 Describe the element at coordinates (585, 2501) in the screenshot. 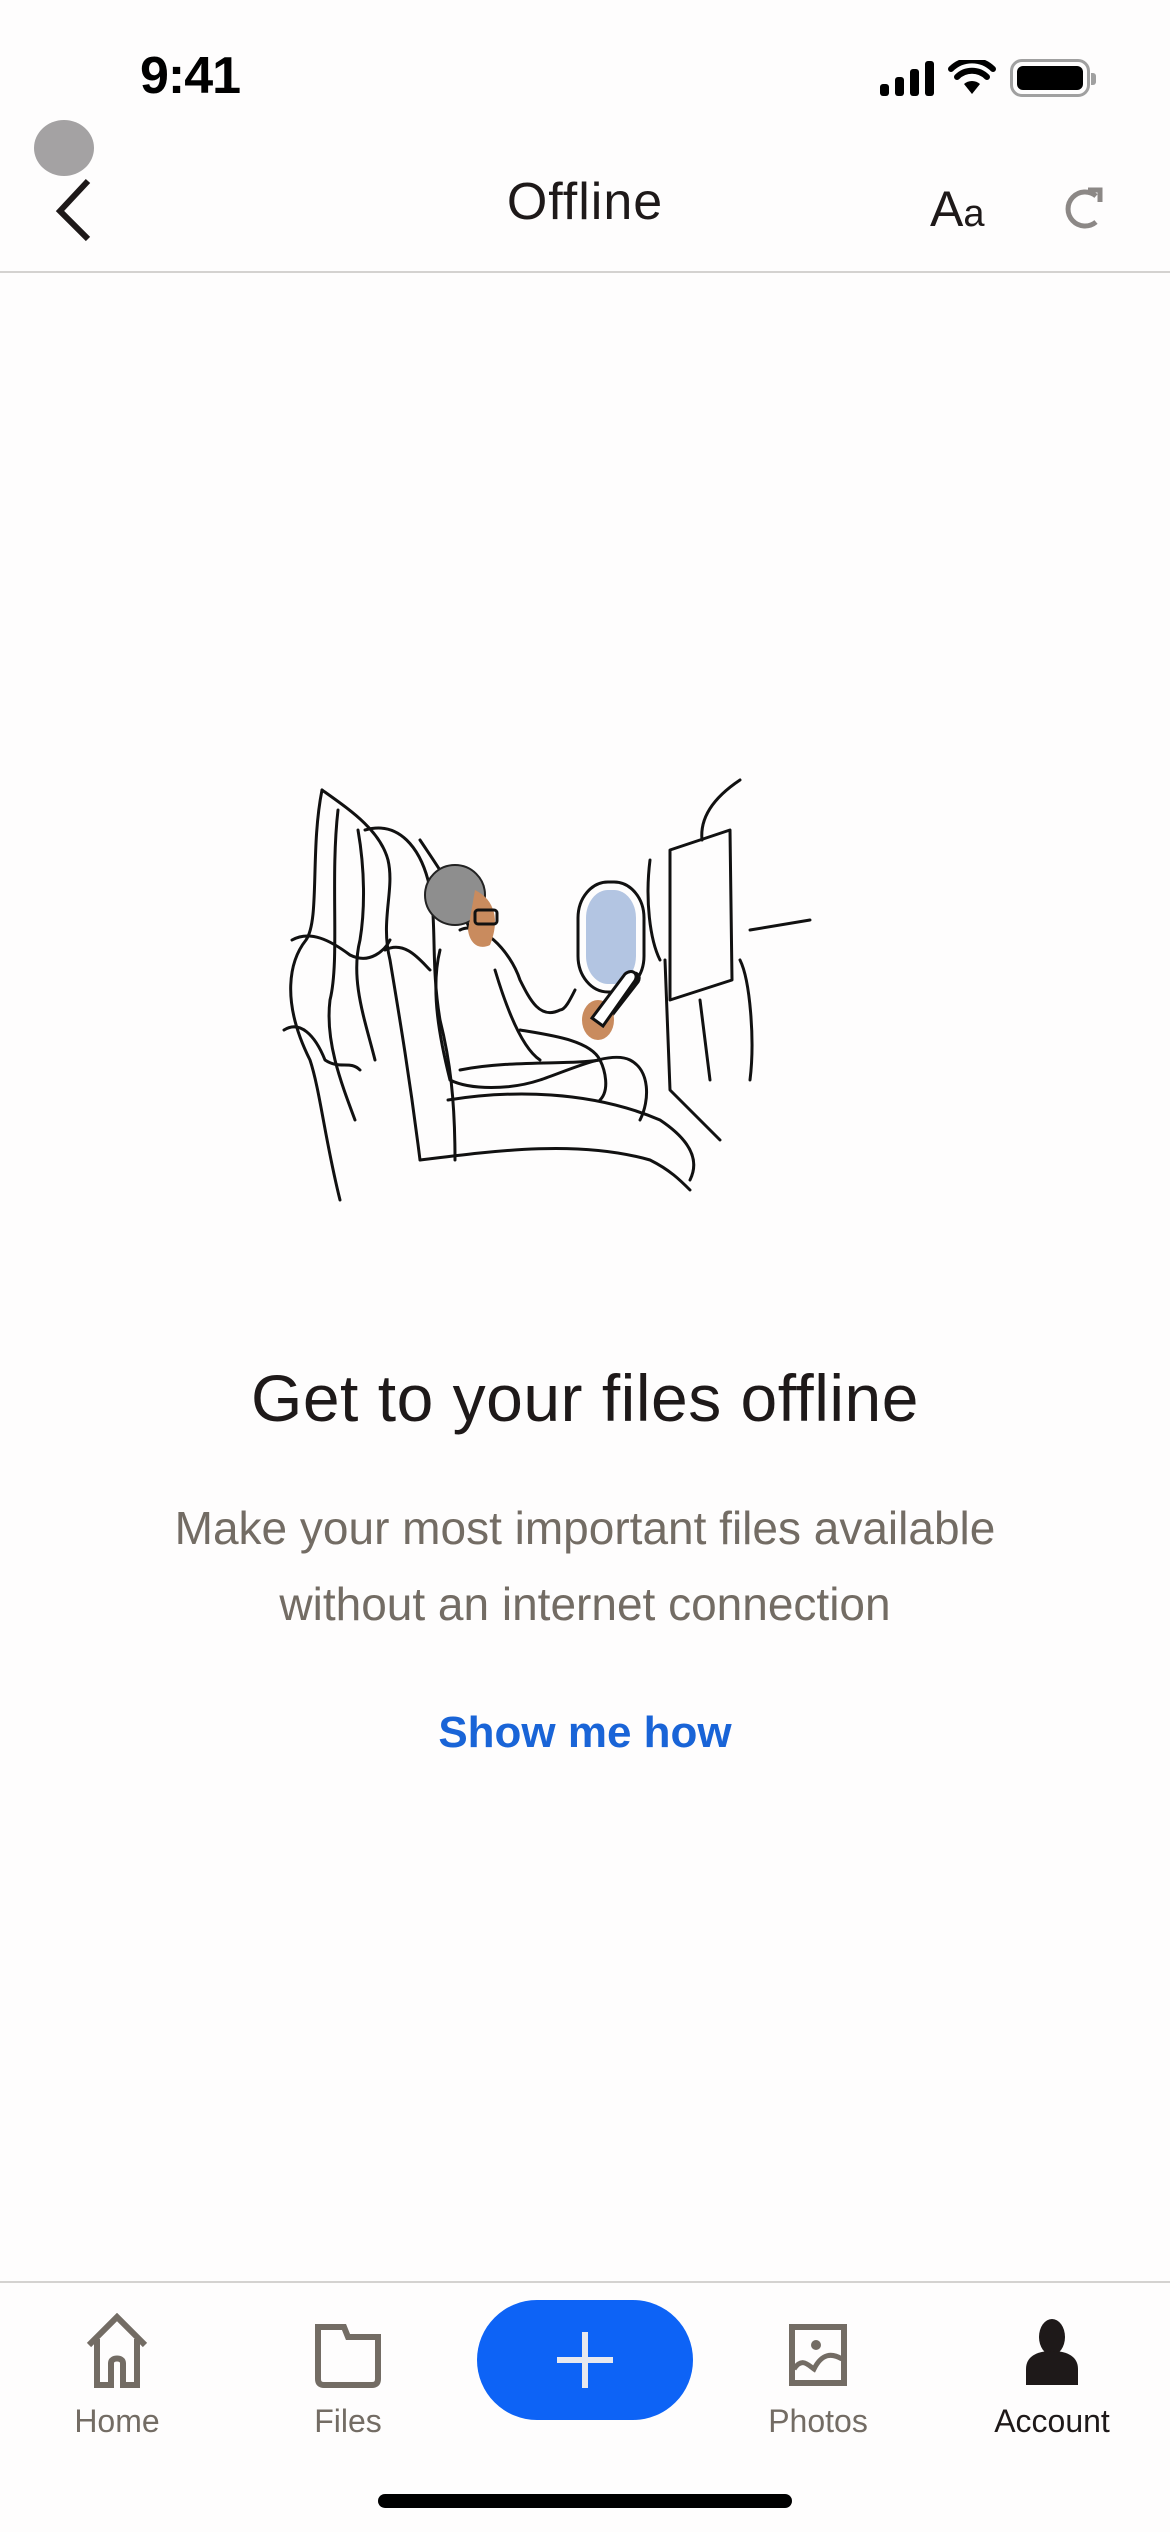

I see `home-indicator` at that location.